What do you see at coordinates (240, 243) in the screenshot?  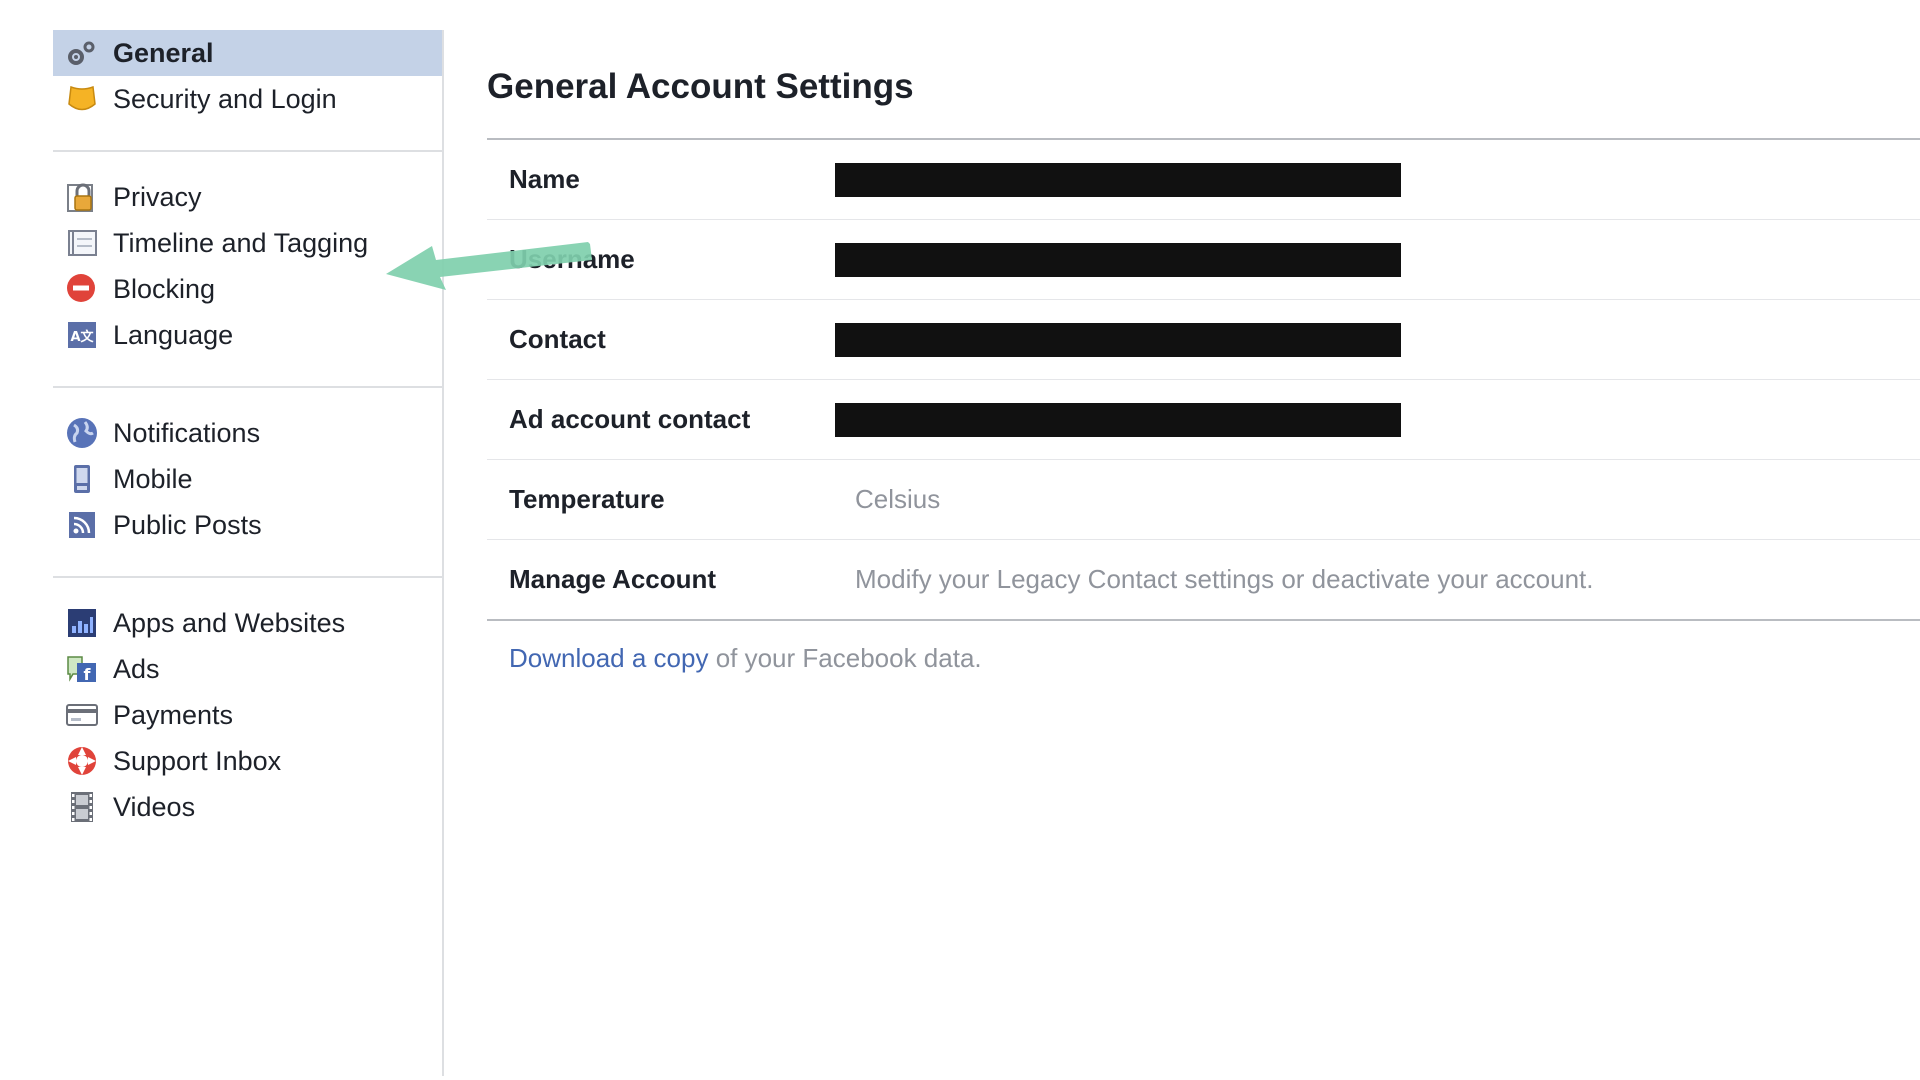 I see `sidebar-item-label: Timeline and Tagging` at bounding box center [240, 243].